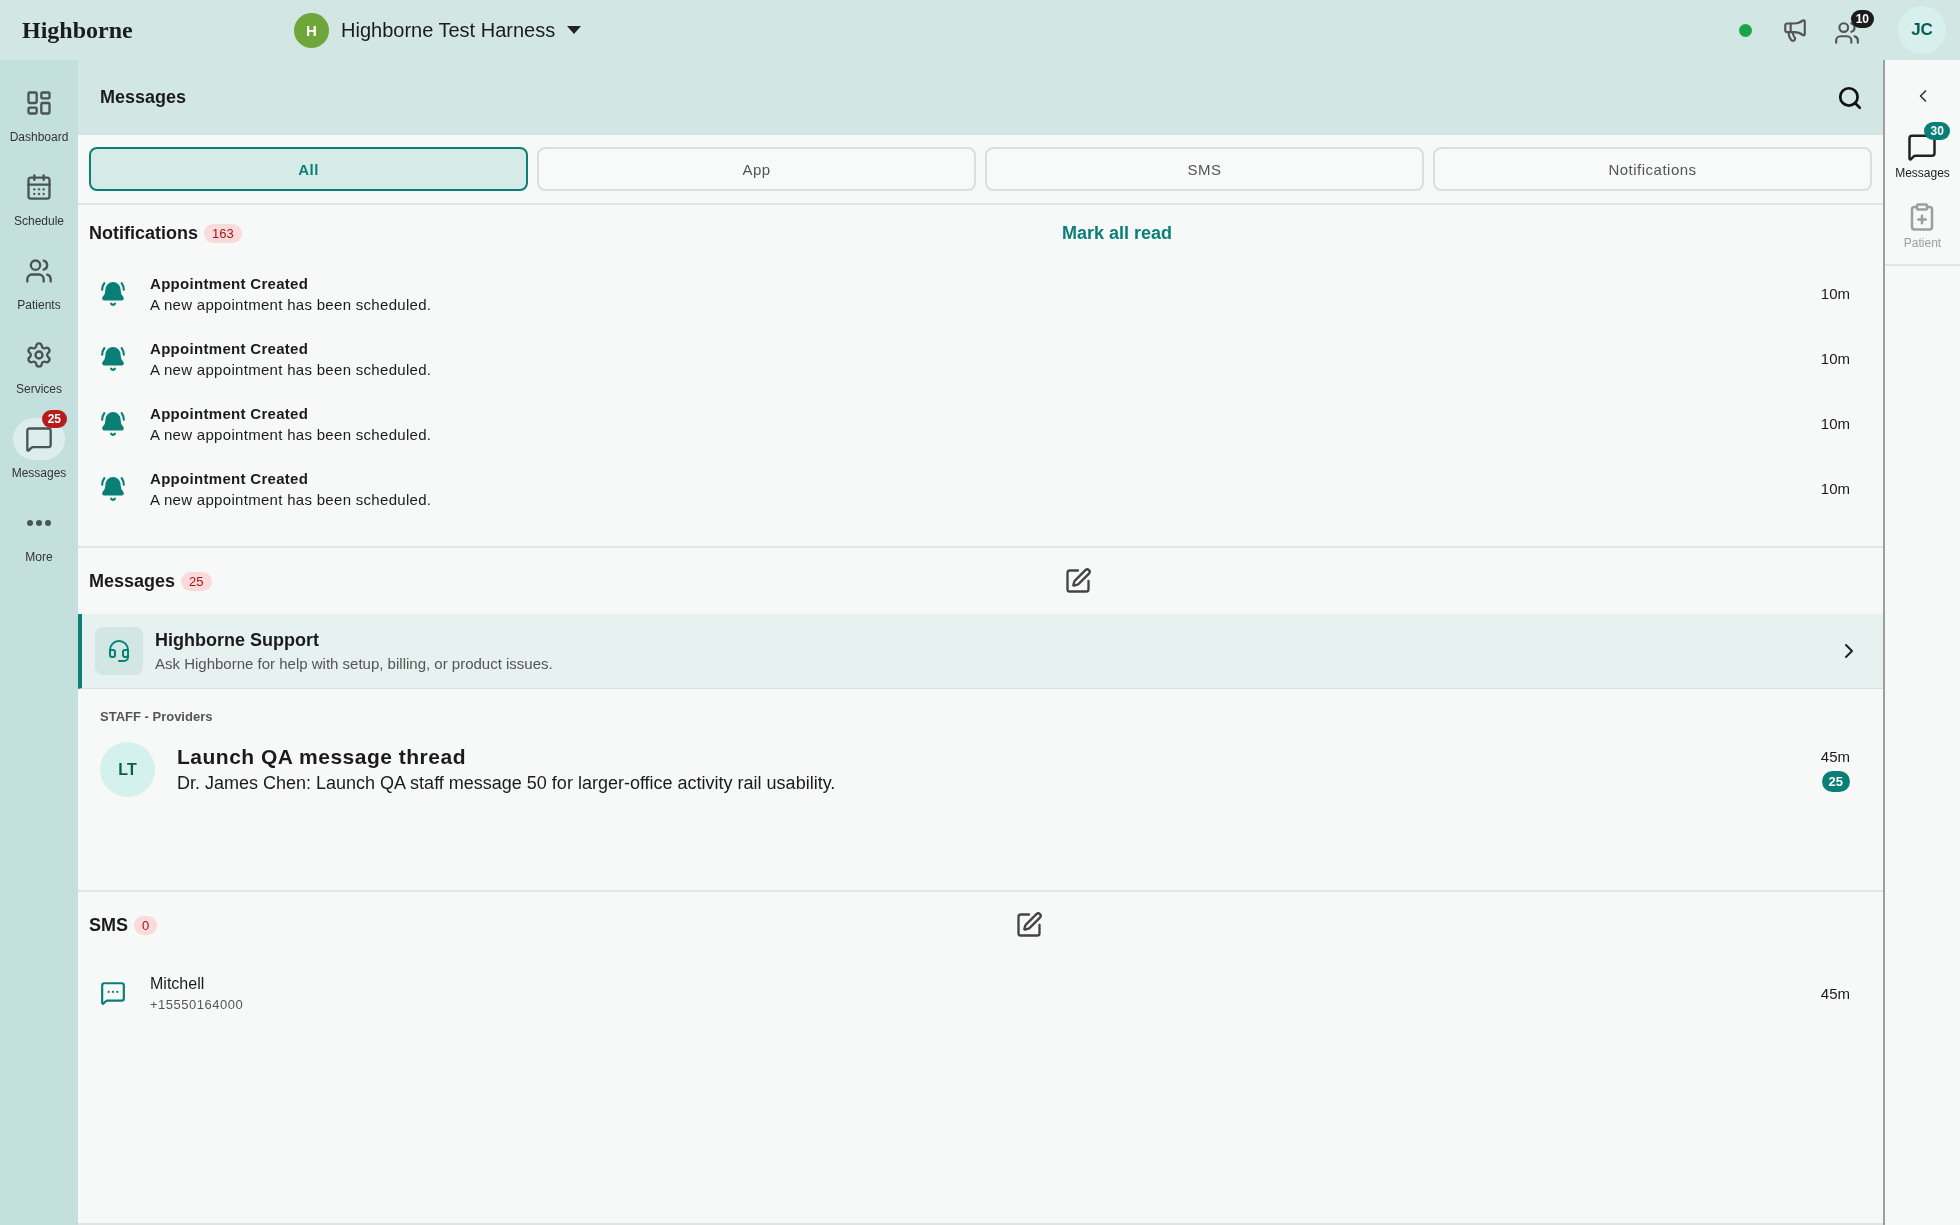 The height and width of the screenshot is (1225, 1960). Describe the element at coordinates (1204, 169) in the screenshot. I see `filter-tab: SMS` at that location.